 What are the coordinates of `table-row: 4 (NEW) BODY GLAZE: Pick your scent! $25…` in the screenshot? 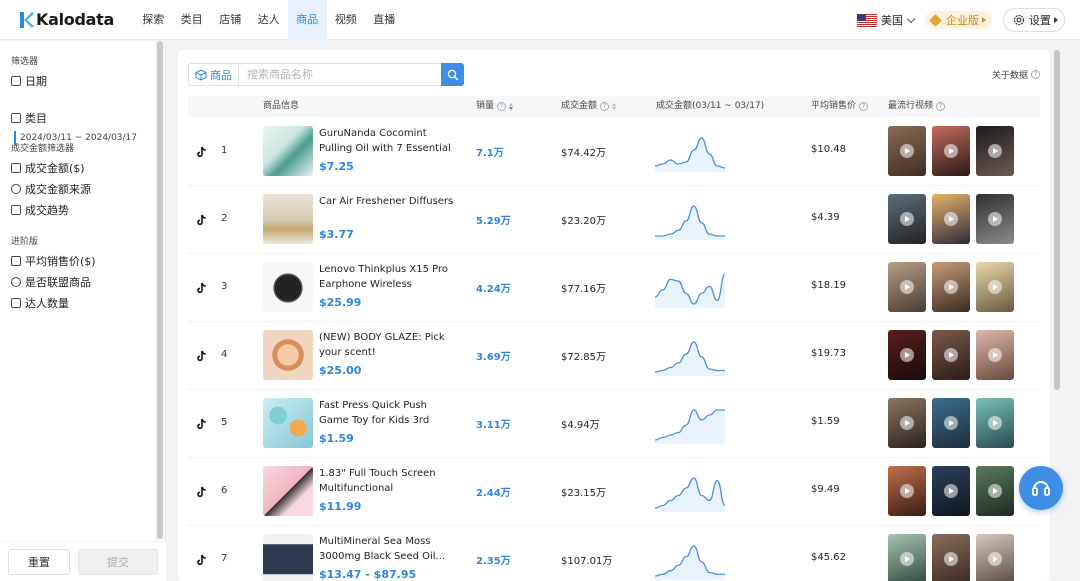 It's located at (614, 356).